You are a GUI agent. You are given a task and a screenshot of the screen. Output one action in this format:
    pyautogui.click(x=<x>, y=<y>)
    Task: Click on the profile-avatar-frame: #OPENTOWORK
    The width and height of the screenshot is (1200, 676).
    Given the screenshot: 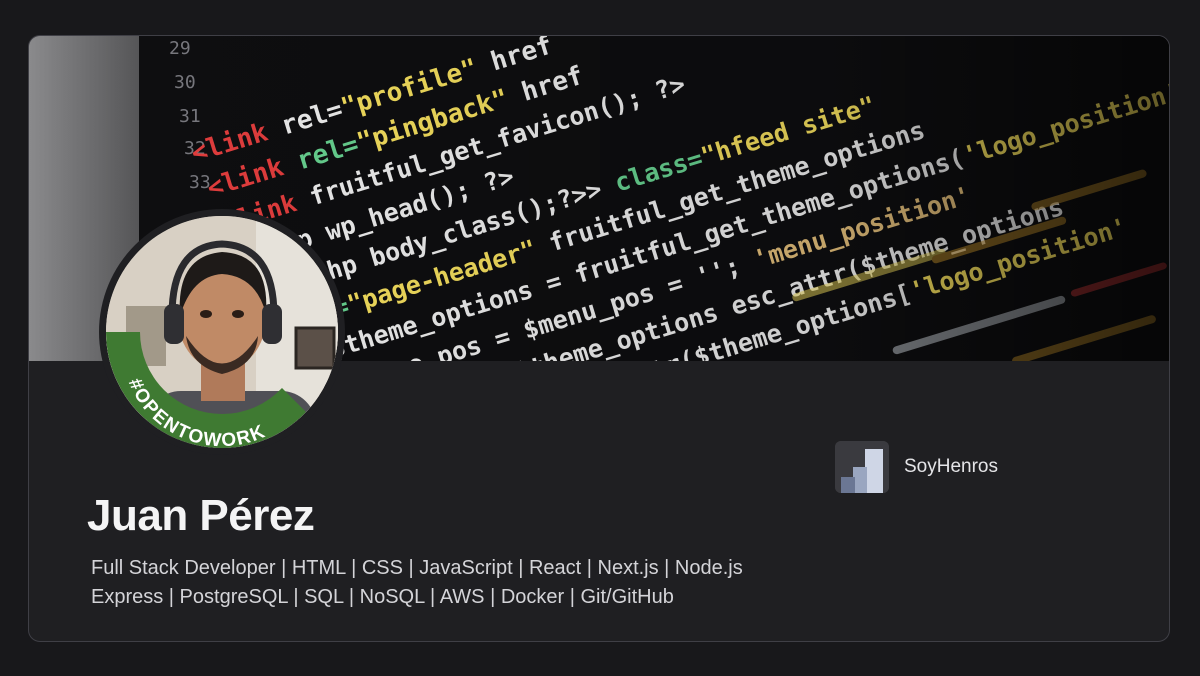 What is the action you would take?
    pyautogui.click(x=222, y=332)
    